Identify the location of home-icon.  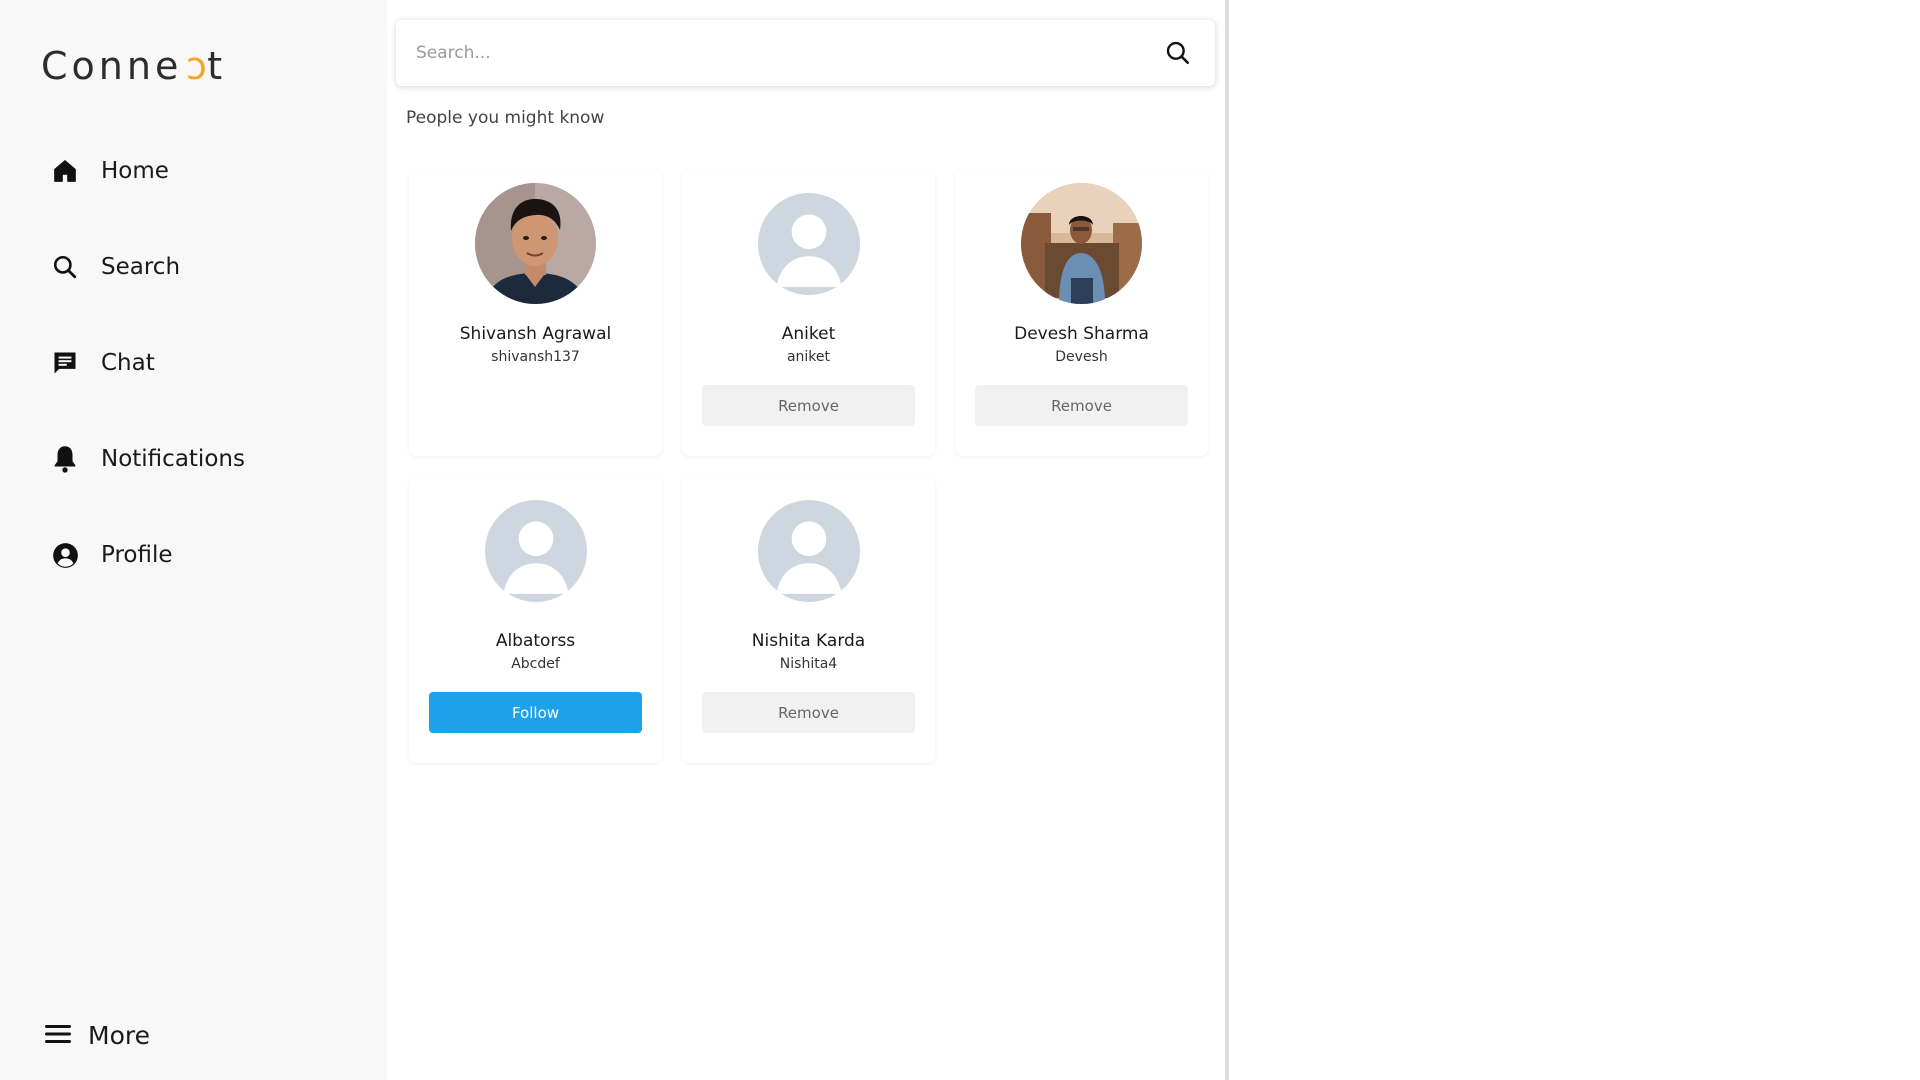
(65, 171).